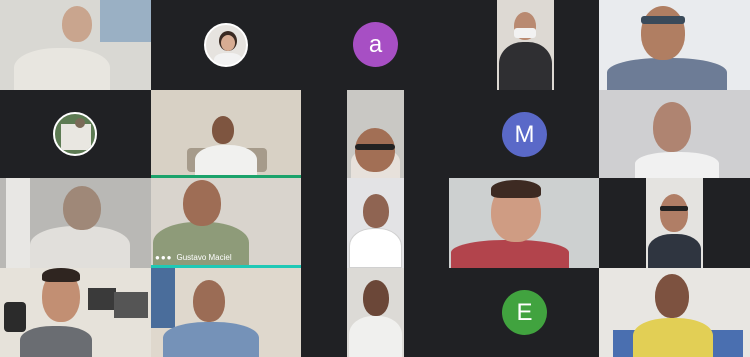  I want to click on participant-tile-3: a, so click(375, 45).